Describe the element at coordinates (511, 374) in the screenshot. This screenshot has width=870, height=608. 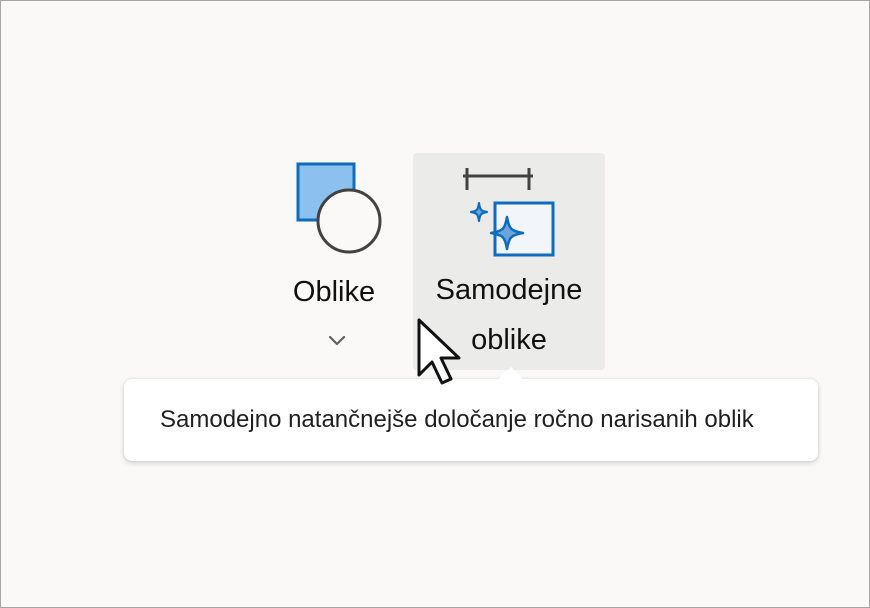
I see `tooltip-arrow` at that location.